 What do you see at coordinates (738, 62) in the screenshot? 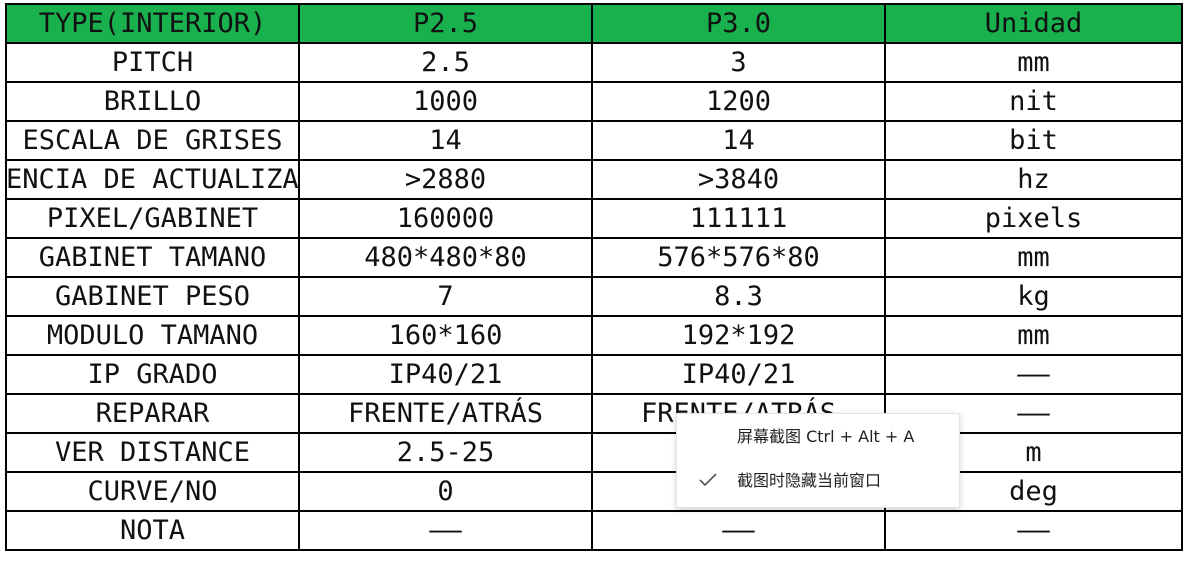
I see `table-cell: 3` at bounding box center [738, 62].